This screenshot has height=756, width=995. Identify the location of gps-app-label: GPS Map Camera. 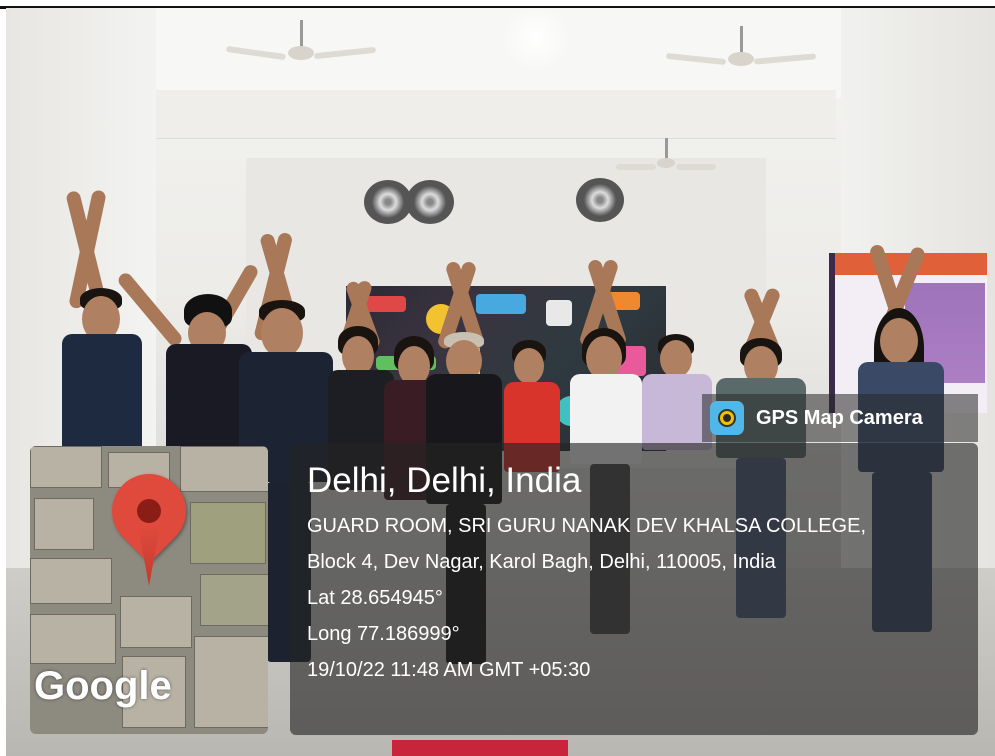
(839, 417).